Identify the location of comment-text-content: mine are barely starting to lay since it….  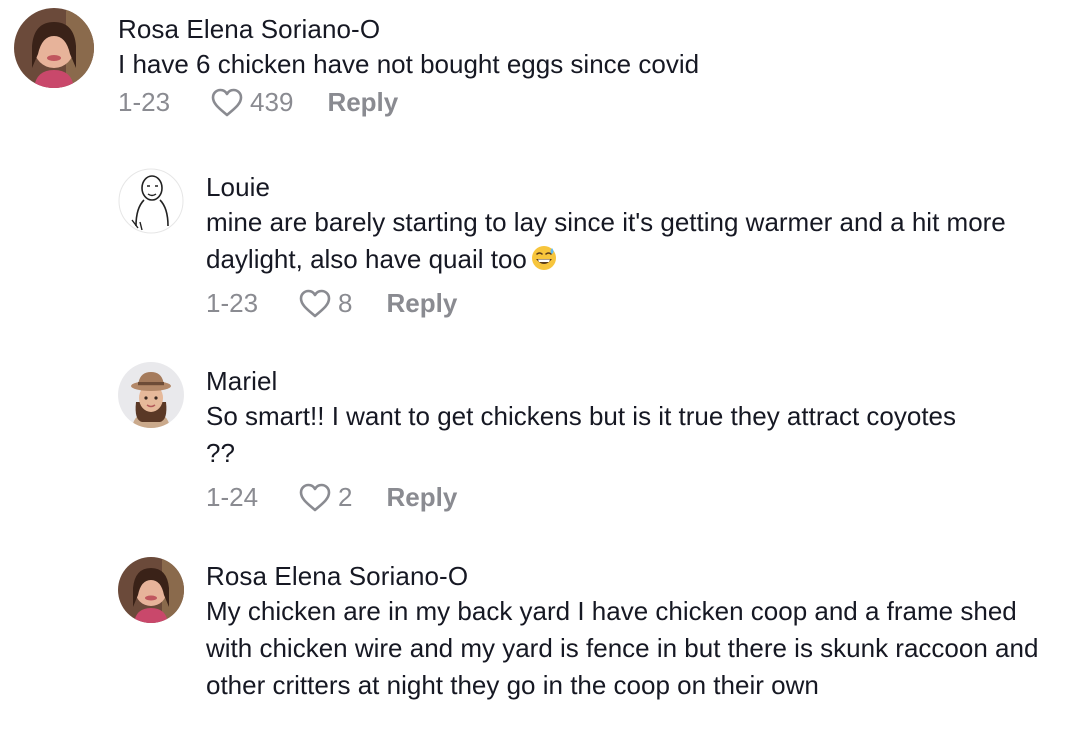
(606, 240).